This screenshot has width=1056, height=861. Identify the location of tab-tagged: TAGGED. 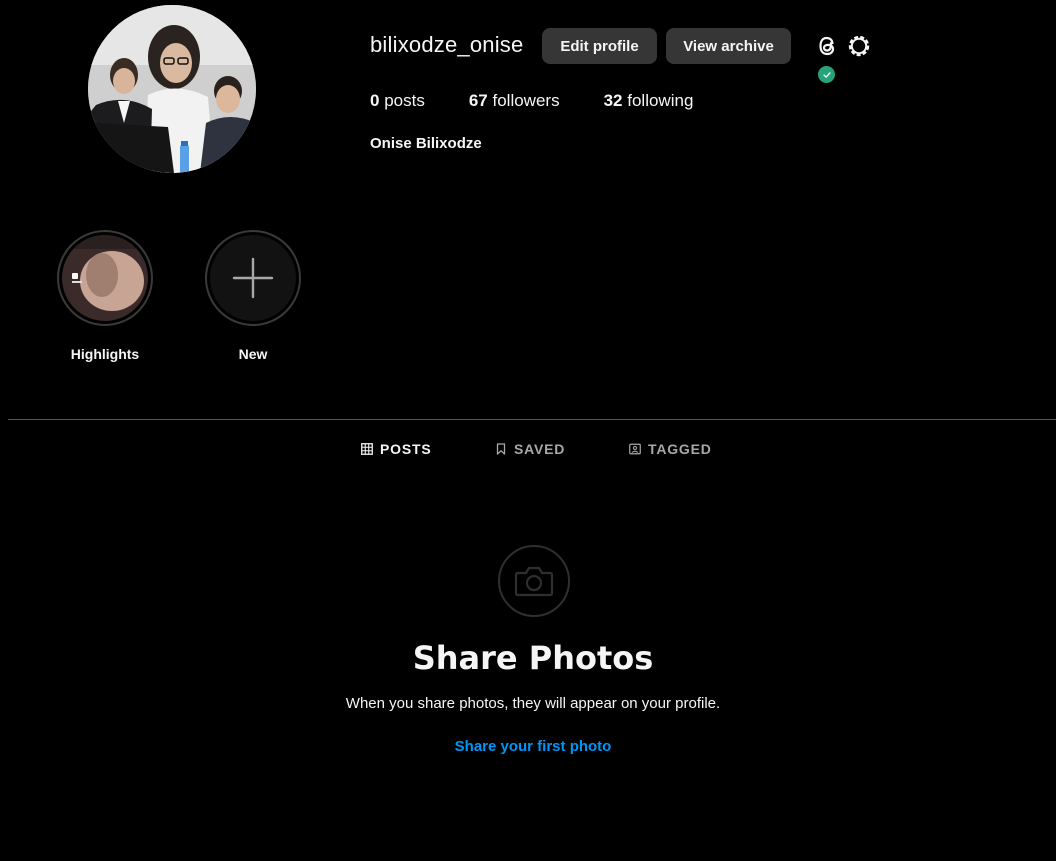
(670, 449).